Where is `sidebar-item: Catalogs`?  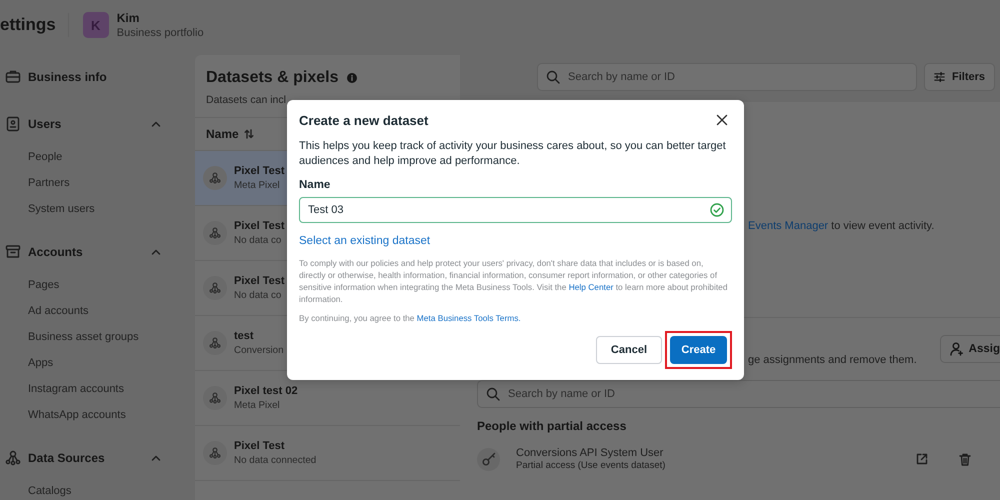
sidebar-item: Catalogs is located at coordinates (36, 489).